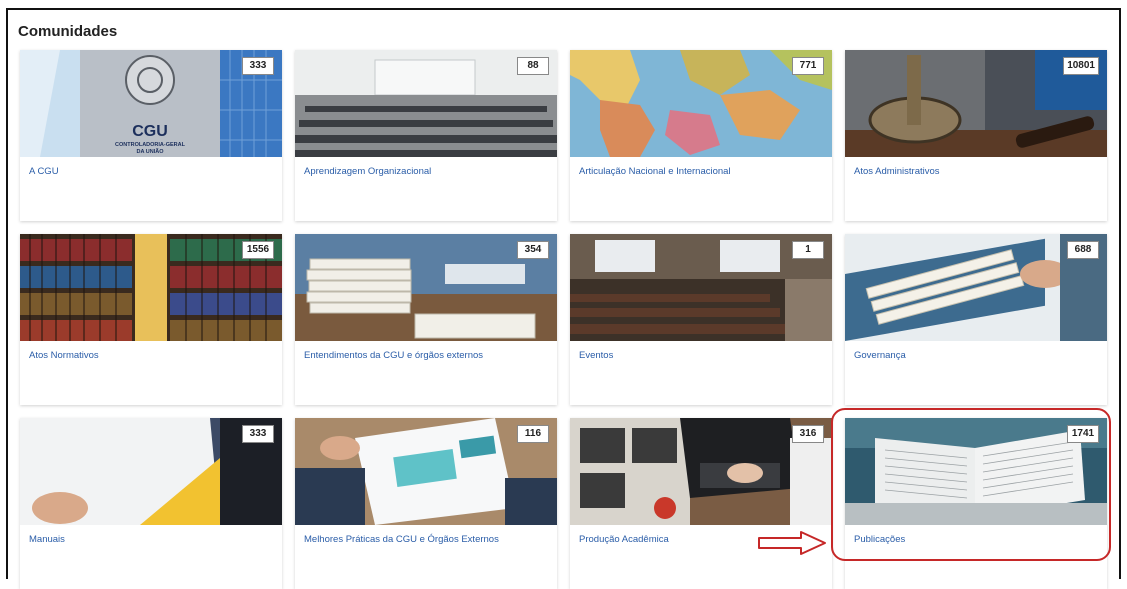 This screenshot has height=589, width=1127. What do you see at coordinates (808, 66) in the screenshot?
I see `item-count-badge: 771` at bounding box center [808, 66].